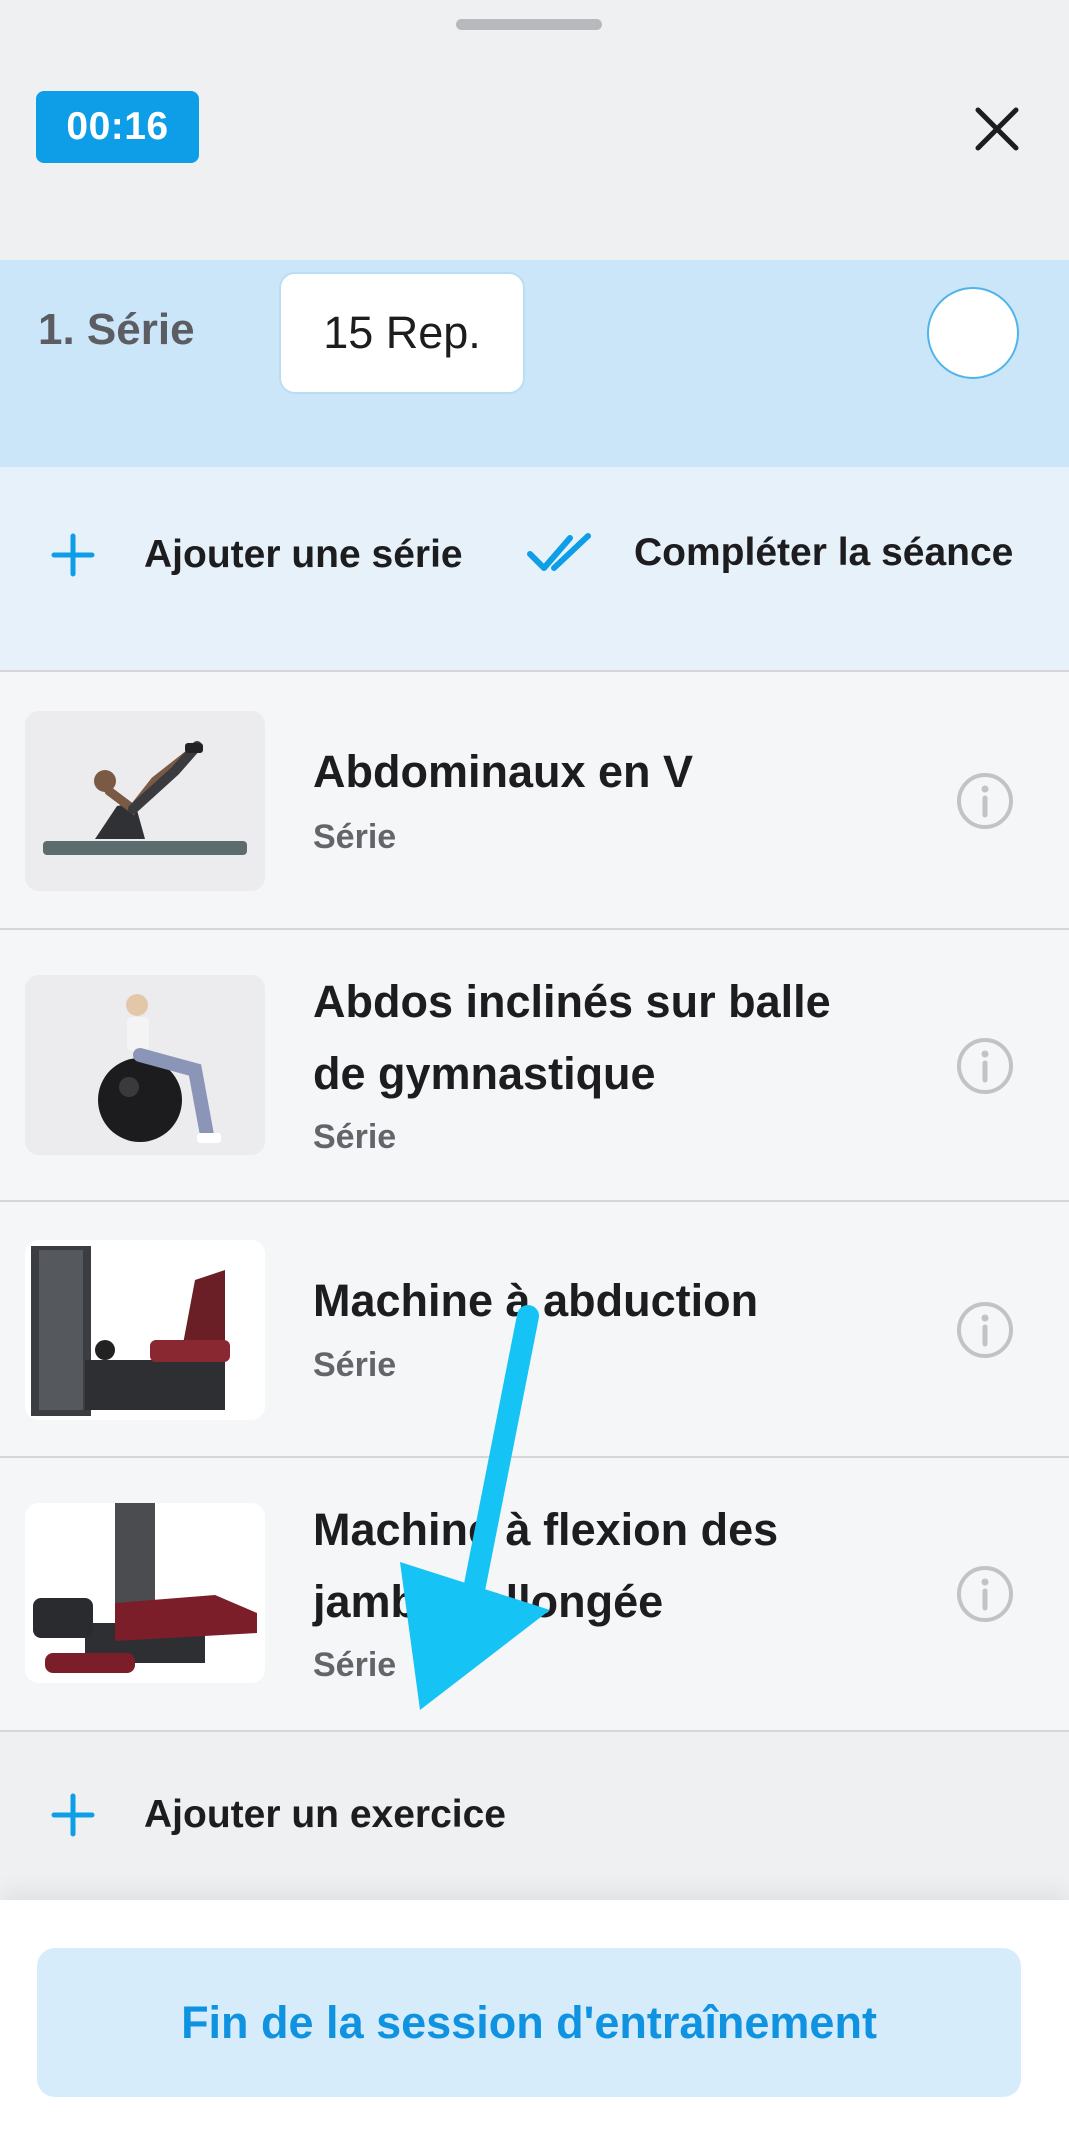 Image resolution: width=1069 pixels, height=2129 pixels. Describe the element at coordinates (529, 2022) in the screenshot. I see `end-session-button: Fin de la session d'entraînement` at that location.